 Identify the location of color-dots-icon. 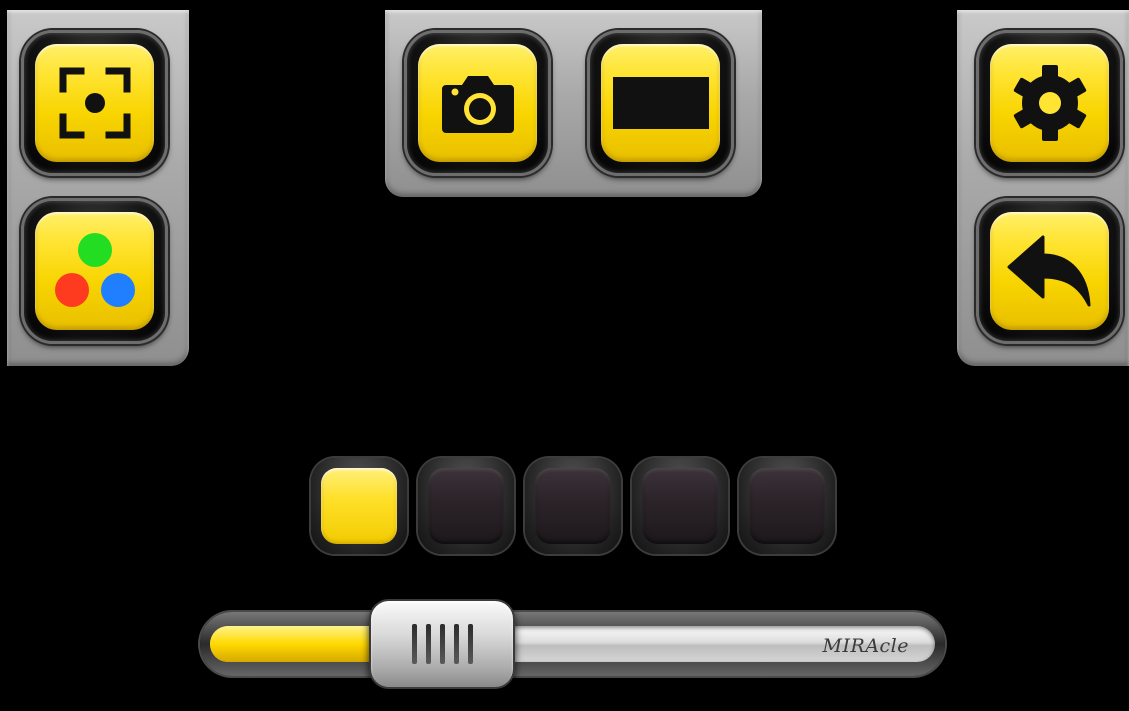
(94, 270).